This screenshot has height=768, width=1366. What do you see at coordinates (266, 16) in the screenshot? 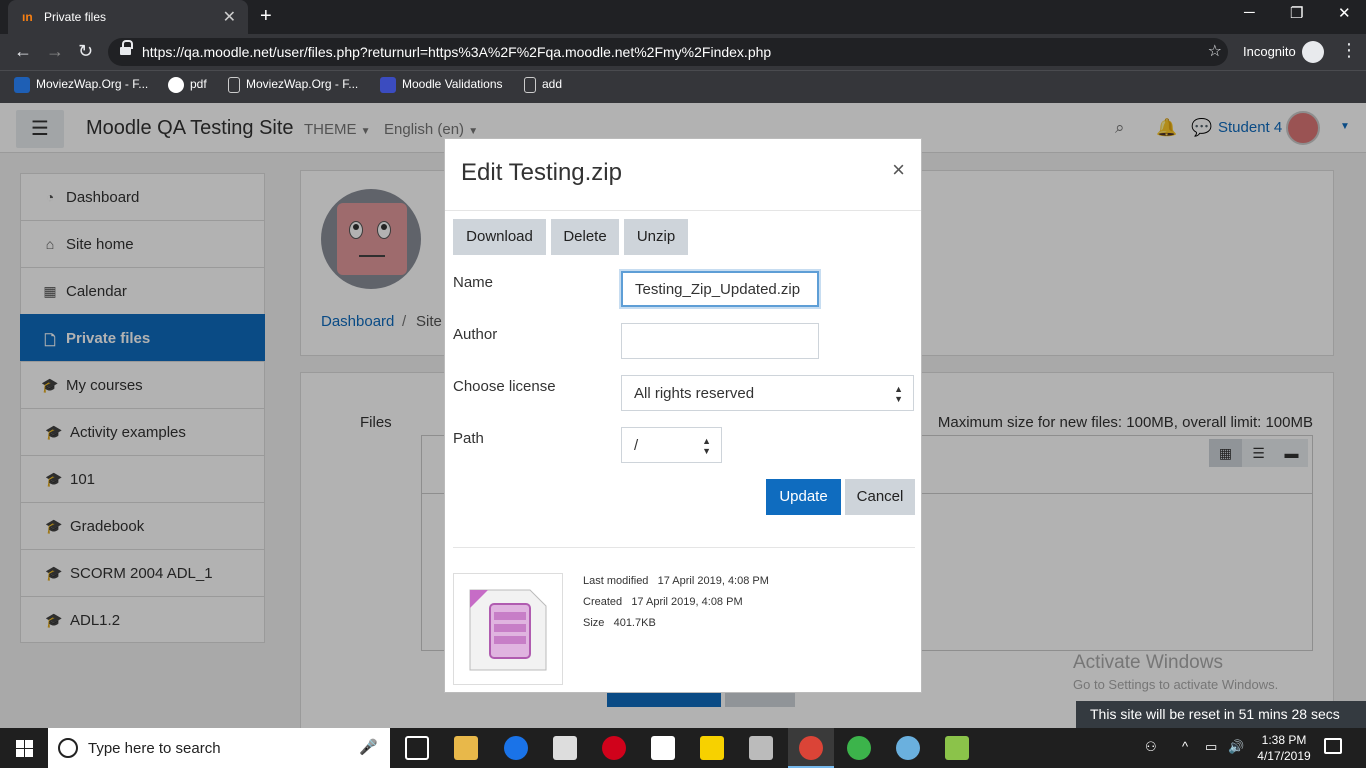
I see `new-tab-button: +` at bounding box center [266, 16].